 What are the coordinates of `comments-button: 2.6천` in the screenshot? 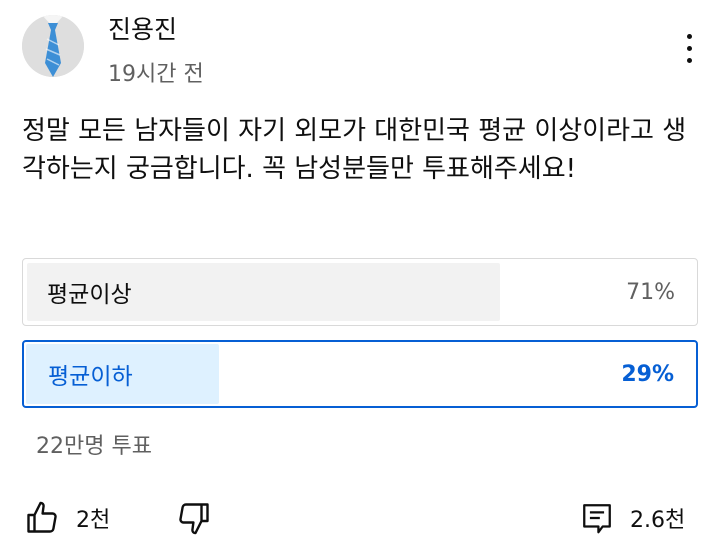 It's located at (632, 518).